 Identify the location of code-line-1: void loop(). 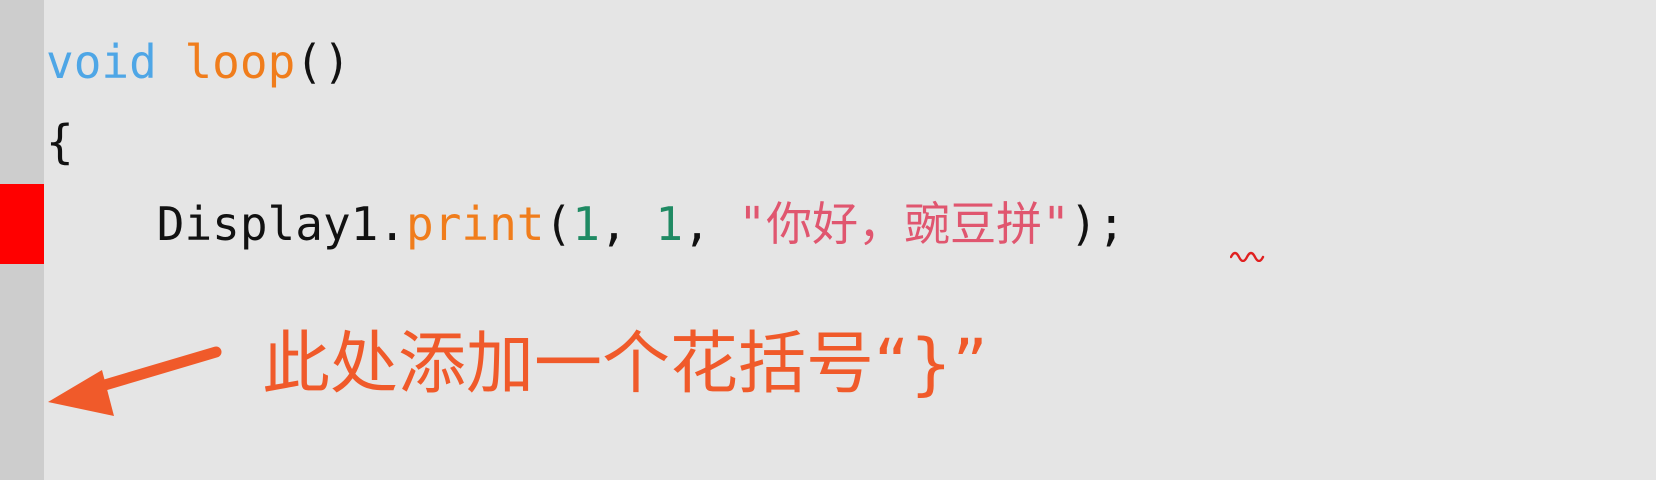
(198, 62).